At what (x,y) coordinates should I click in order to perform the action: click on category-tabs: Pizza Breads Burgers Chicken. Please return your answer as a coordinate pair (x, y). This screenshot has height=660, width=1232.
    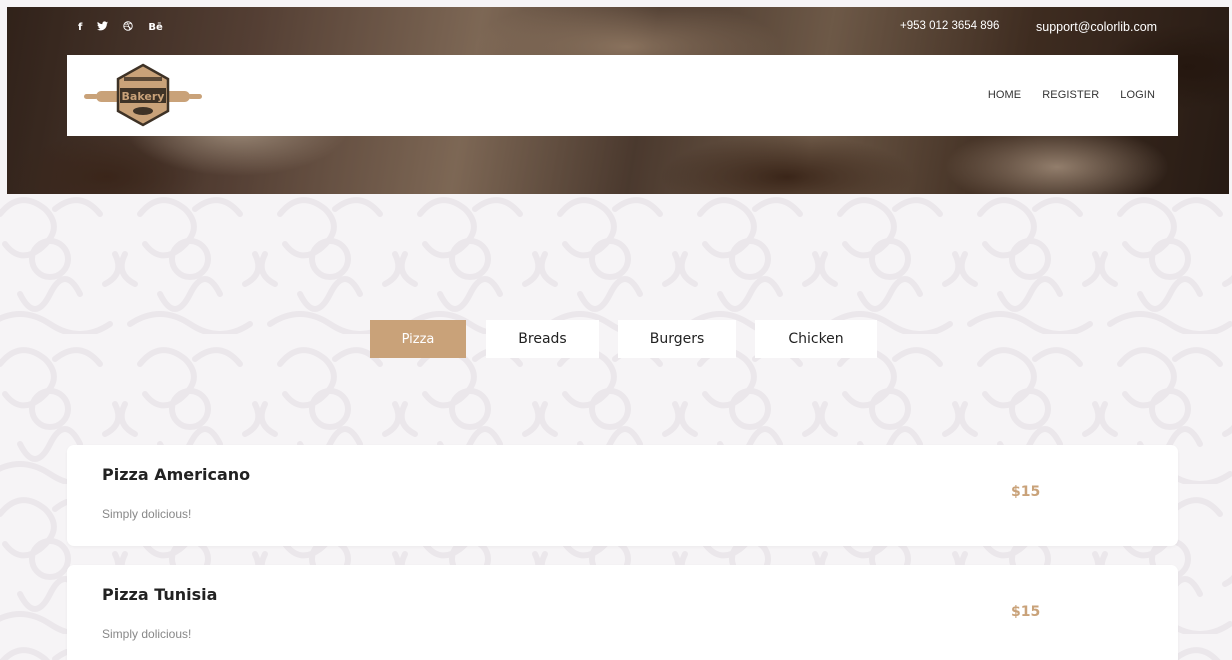
    Looking at the image, I should click on (616, 339).